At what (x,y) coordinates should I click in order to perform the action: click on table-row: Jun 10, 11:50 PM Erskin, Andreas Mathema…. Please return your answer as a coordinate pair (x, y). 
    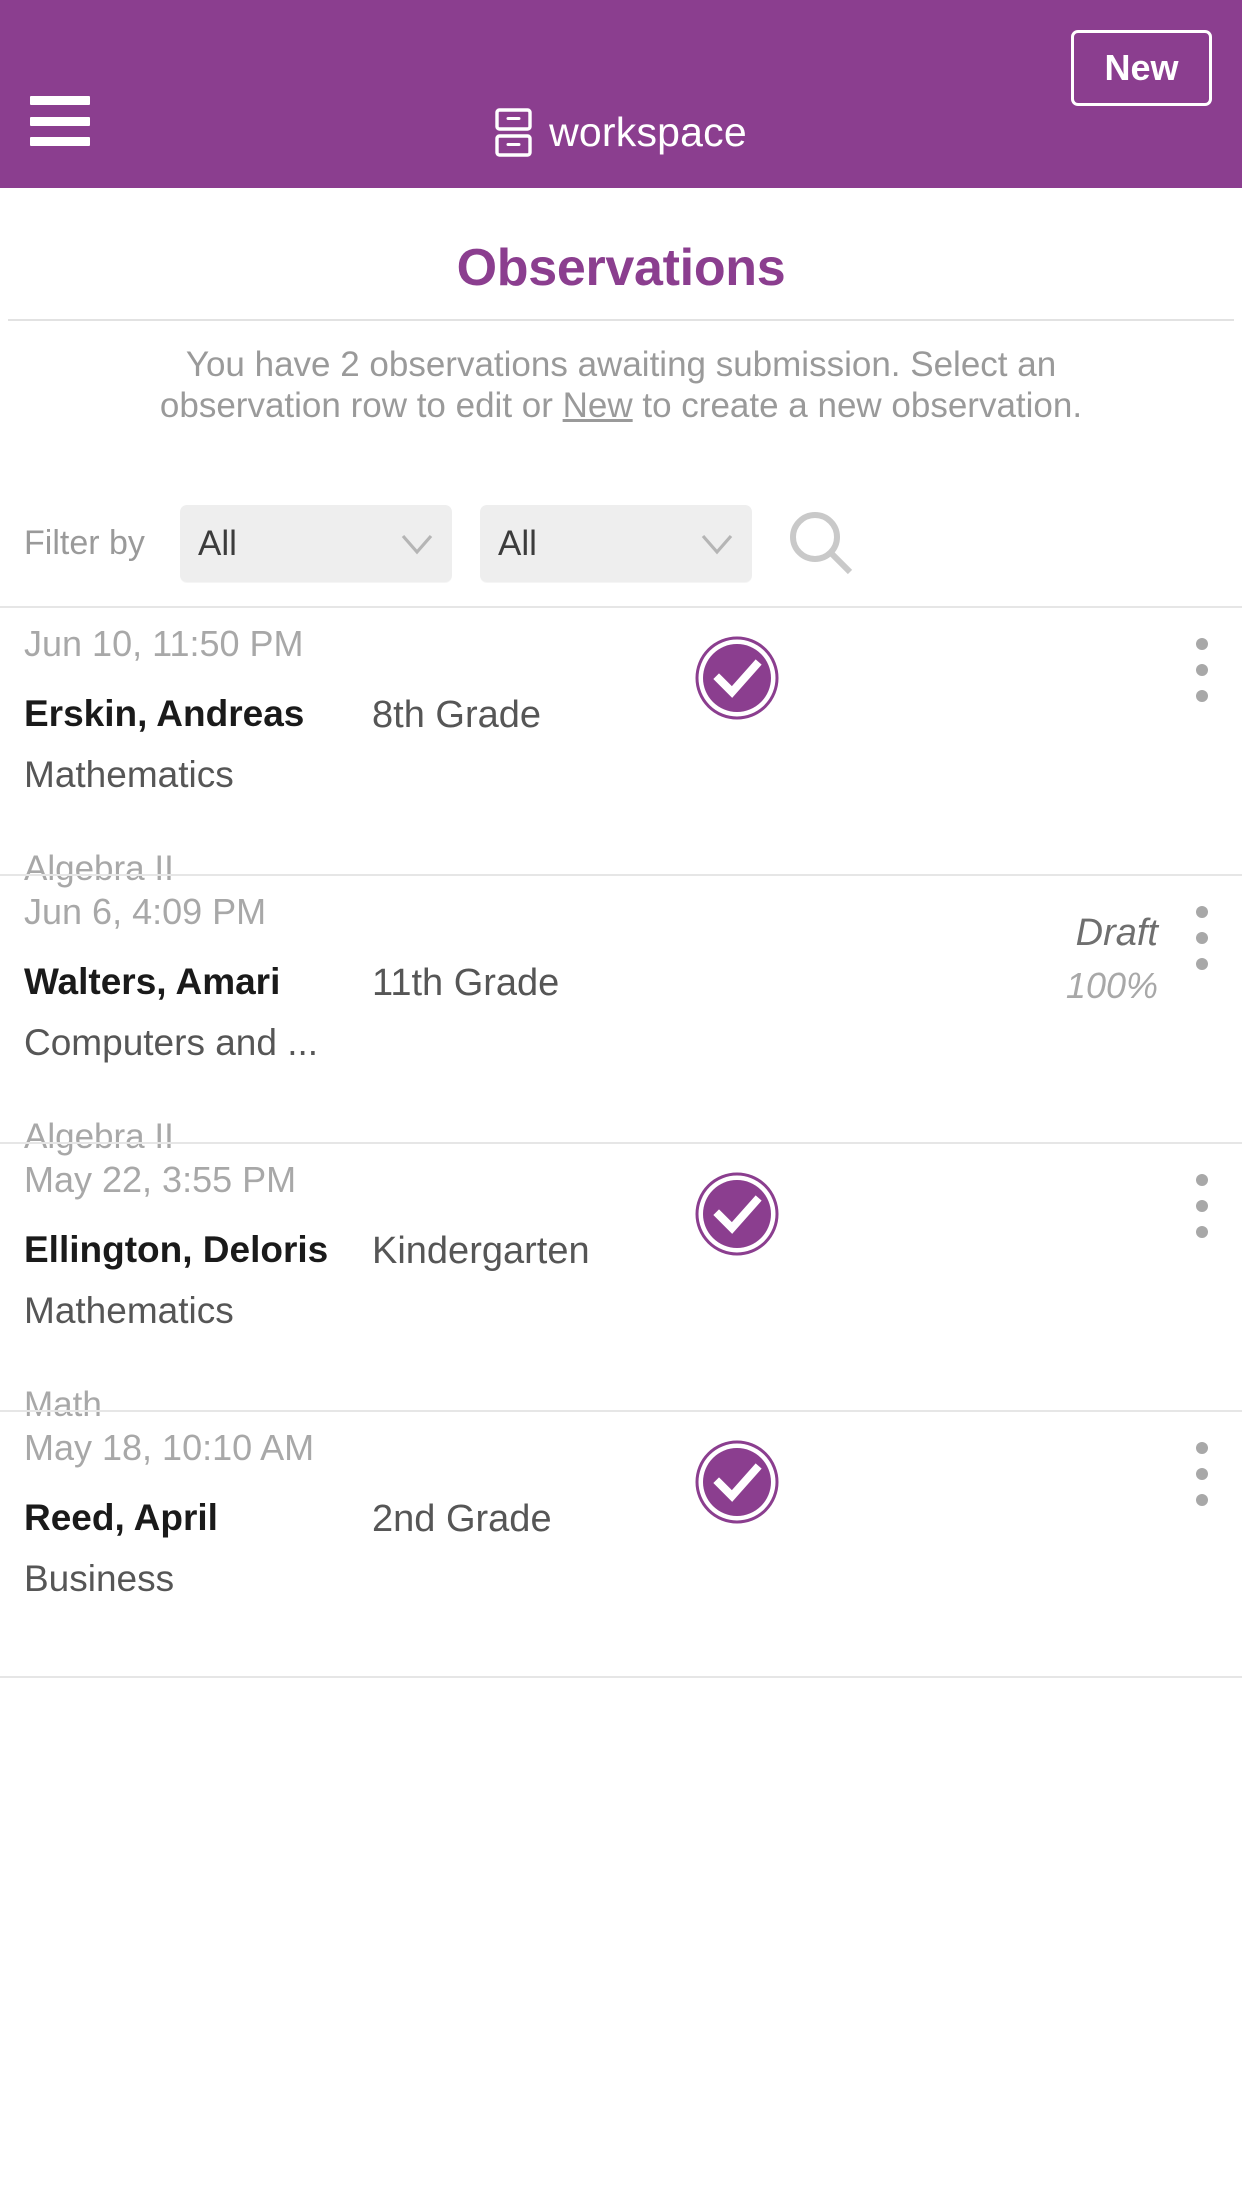
    Looking at the image, I should click on (621, 746).